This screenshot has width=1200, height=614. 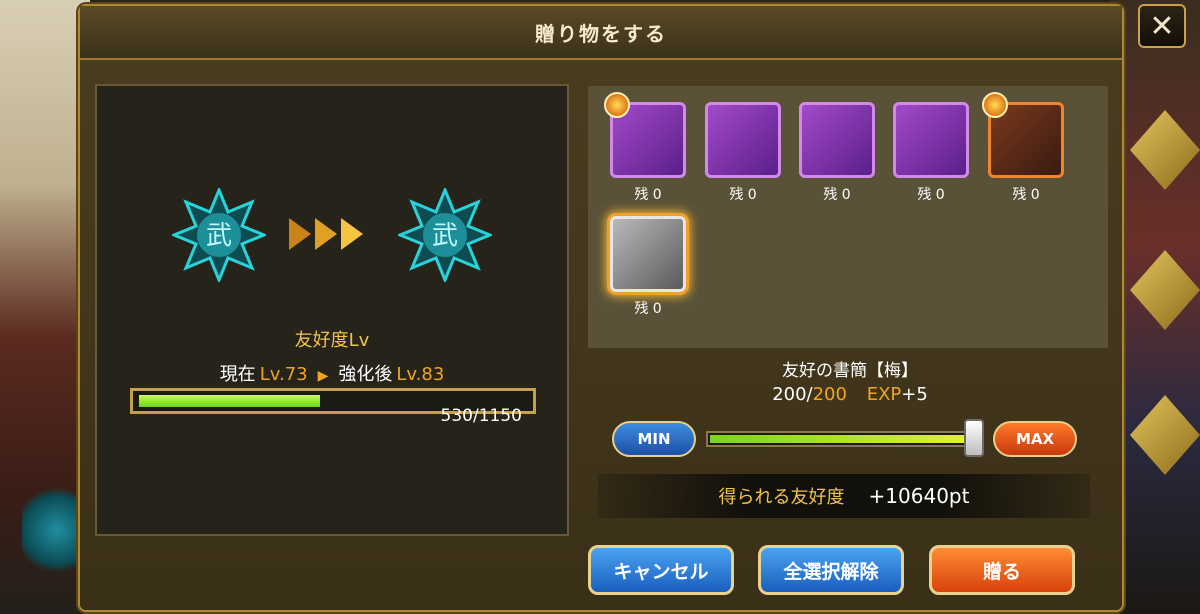 I want to click on exp-label: EXP, so click(x=884, y=394).